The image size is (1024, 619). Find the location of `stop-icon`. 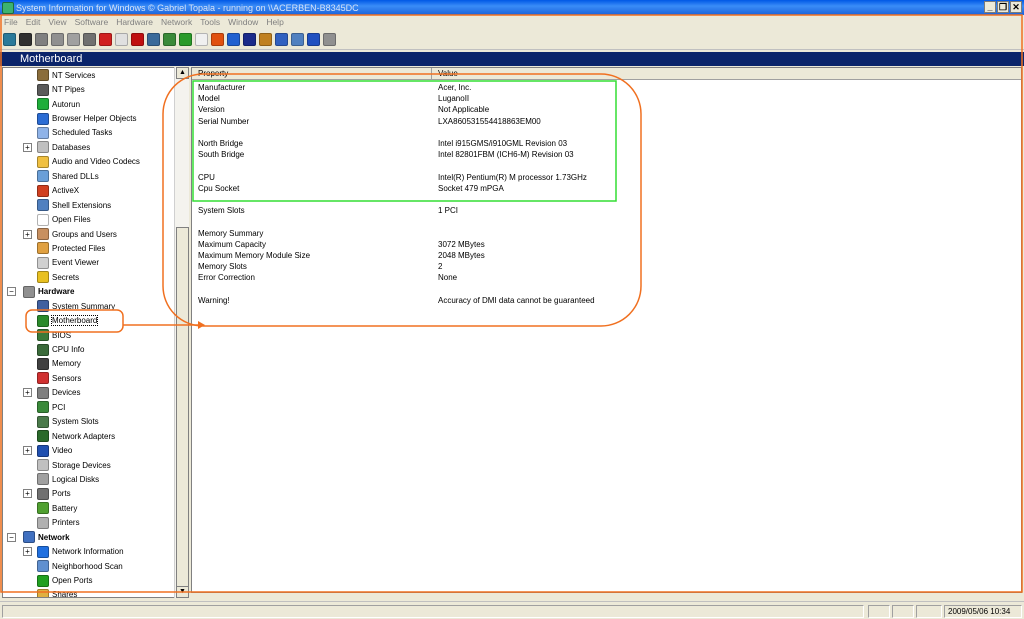

stop-icon is located at coordinates (105, 39).